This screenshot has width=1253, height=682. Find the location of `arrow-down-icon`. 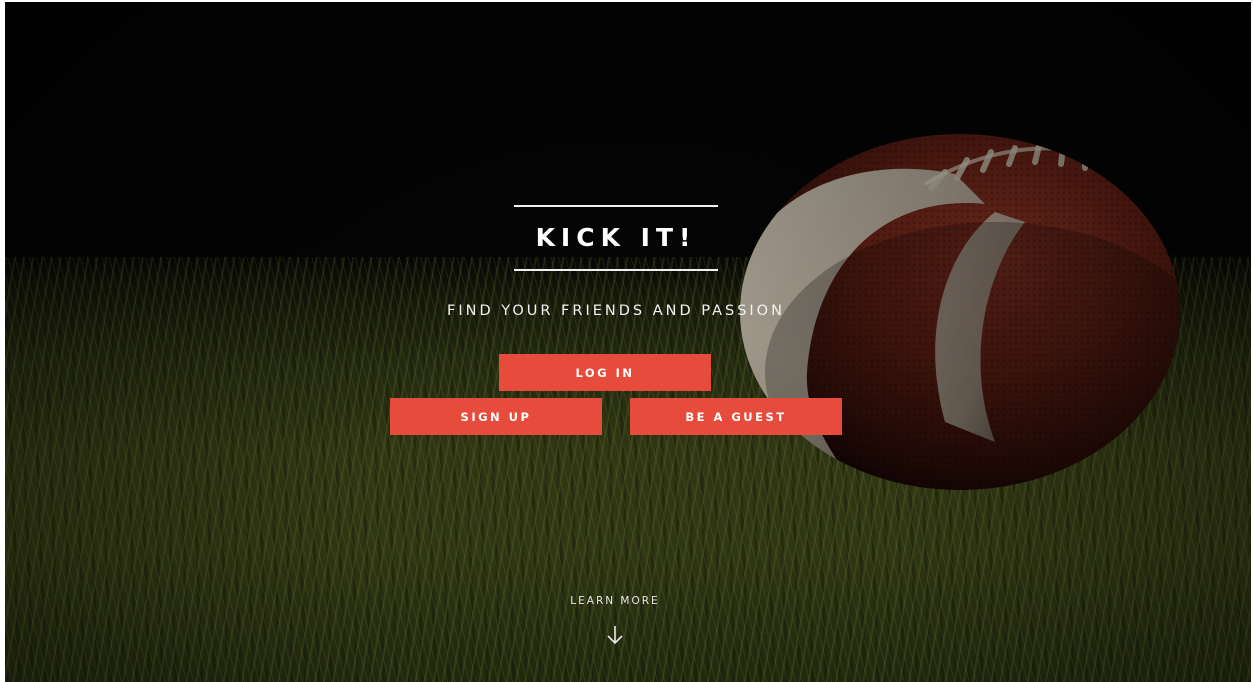

arrow-down-icon is located at coordinates (615, 635).